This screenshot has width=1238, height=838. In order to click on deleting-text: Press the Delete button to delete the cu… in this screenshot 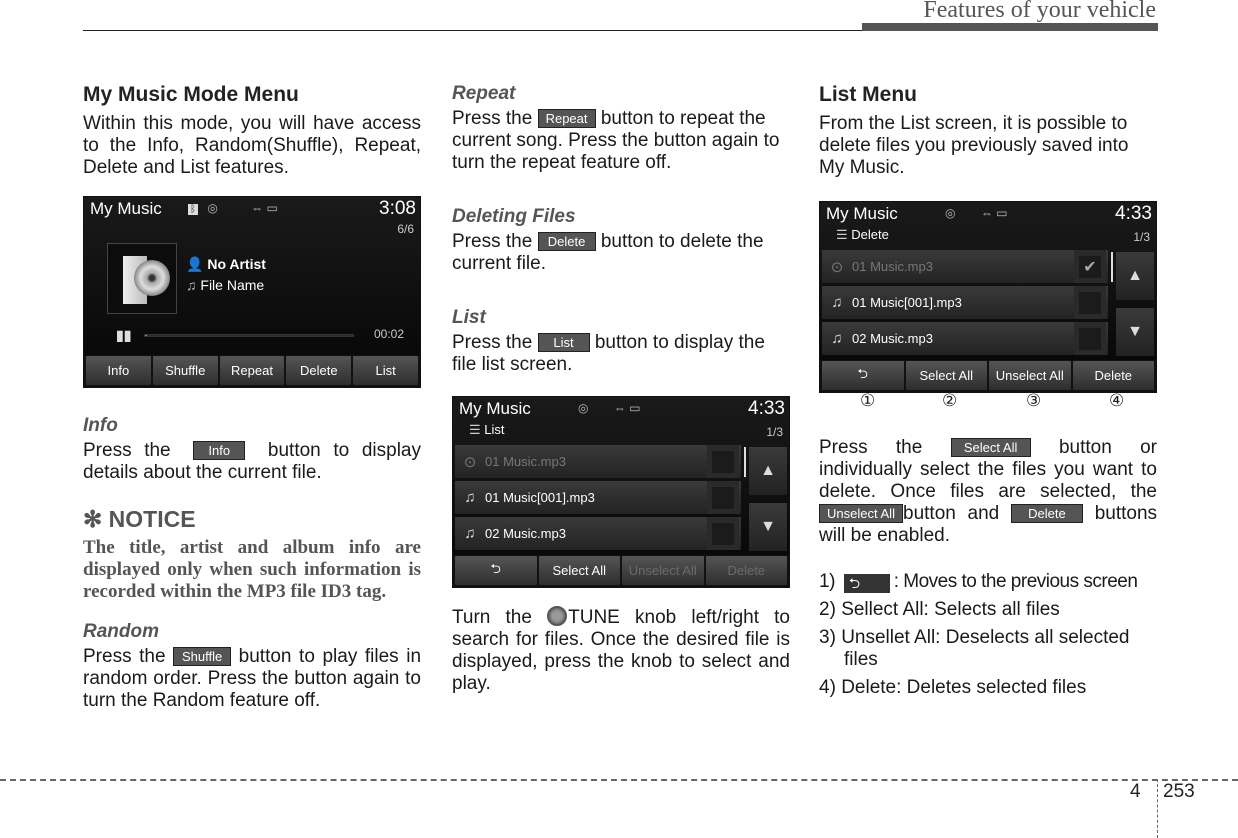, I will do `click(608, 252)`.